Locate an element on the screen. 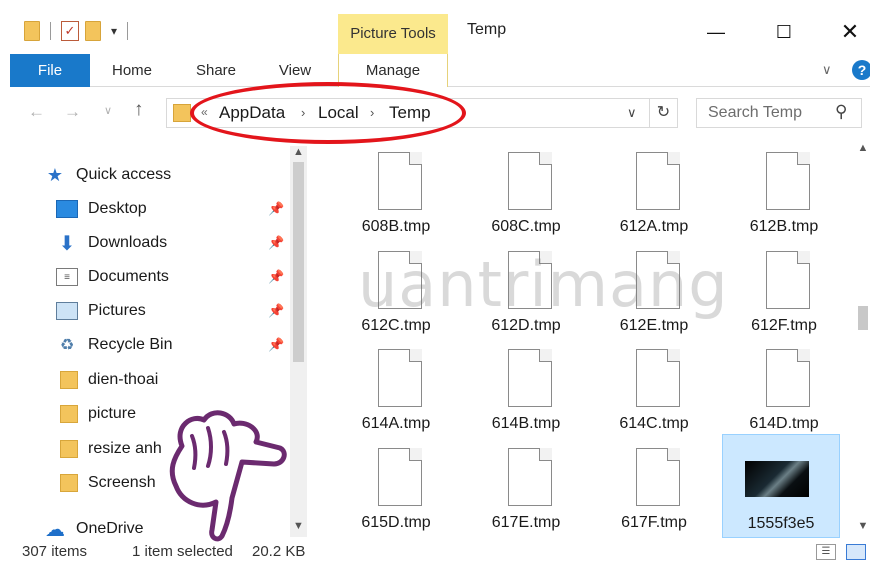  pointing-hand-icon is located at coordinates (228, 476).